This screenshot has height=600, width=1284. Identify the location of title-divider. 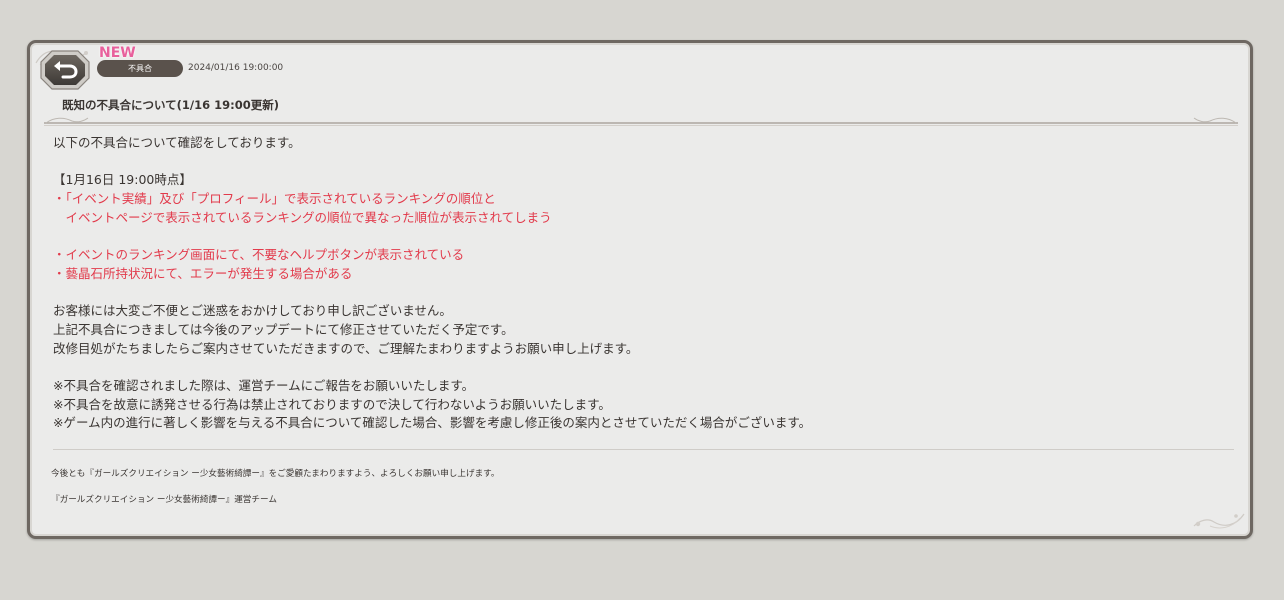
(641, 121).